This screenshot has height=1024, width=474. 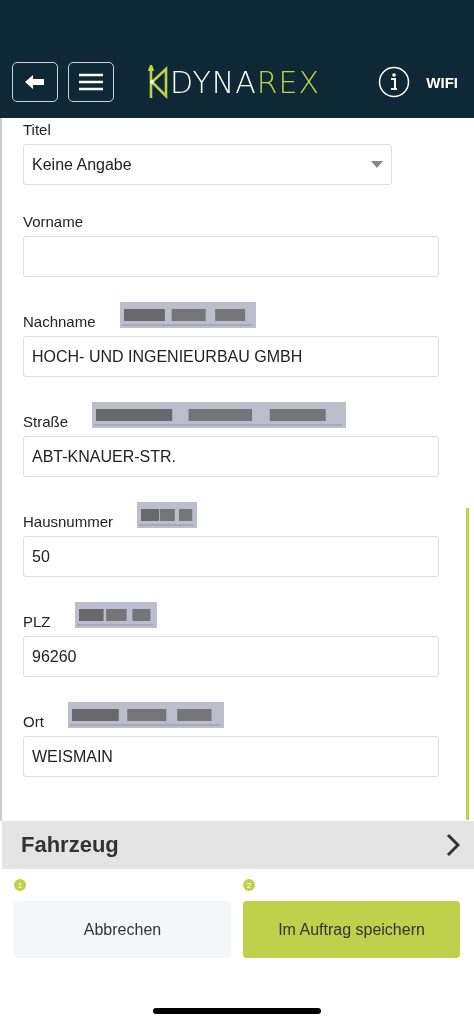 I want to click on field-label: Straße, so click(x=45, y=422).